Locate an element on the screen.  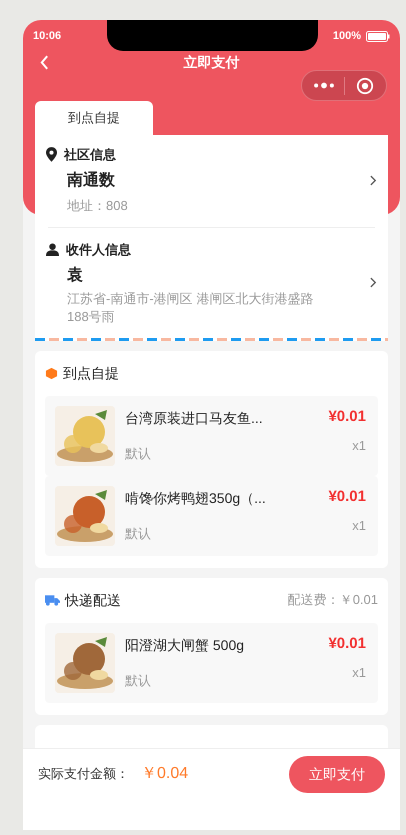
section-heading: 收件人信息 is located at coordinates (98, 250).